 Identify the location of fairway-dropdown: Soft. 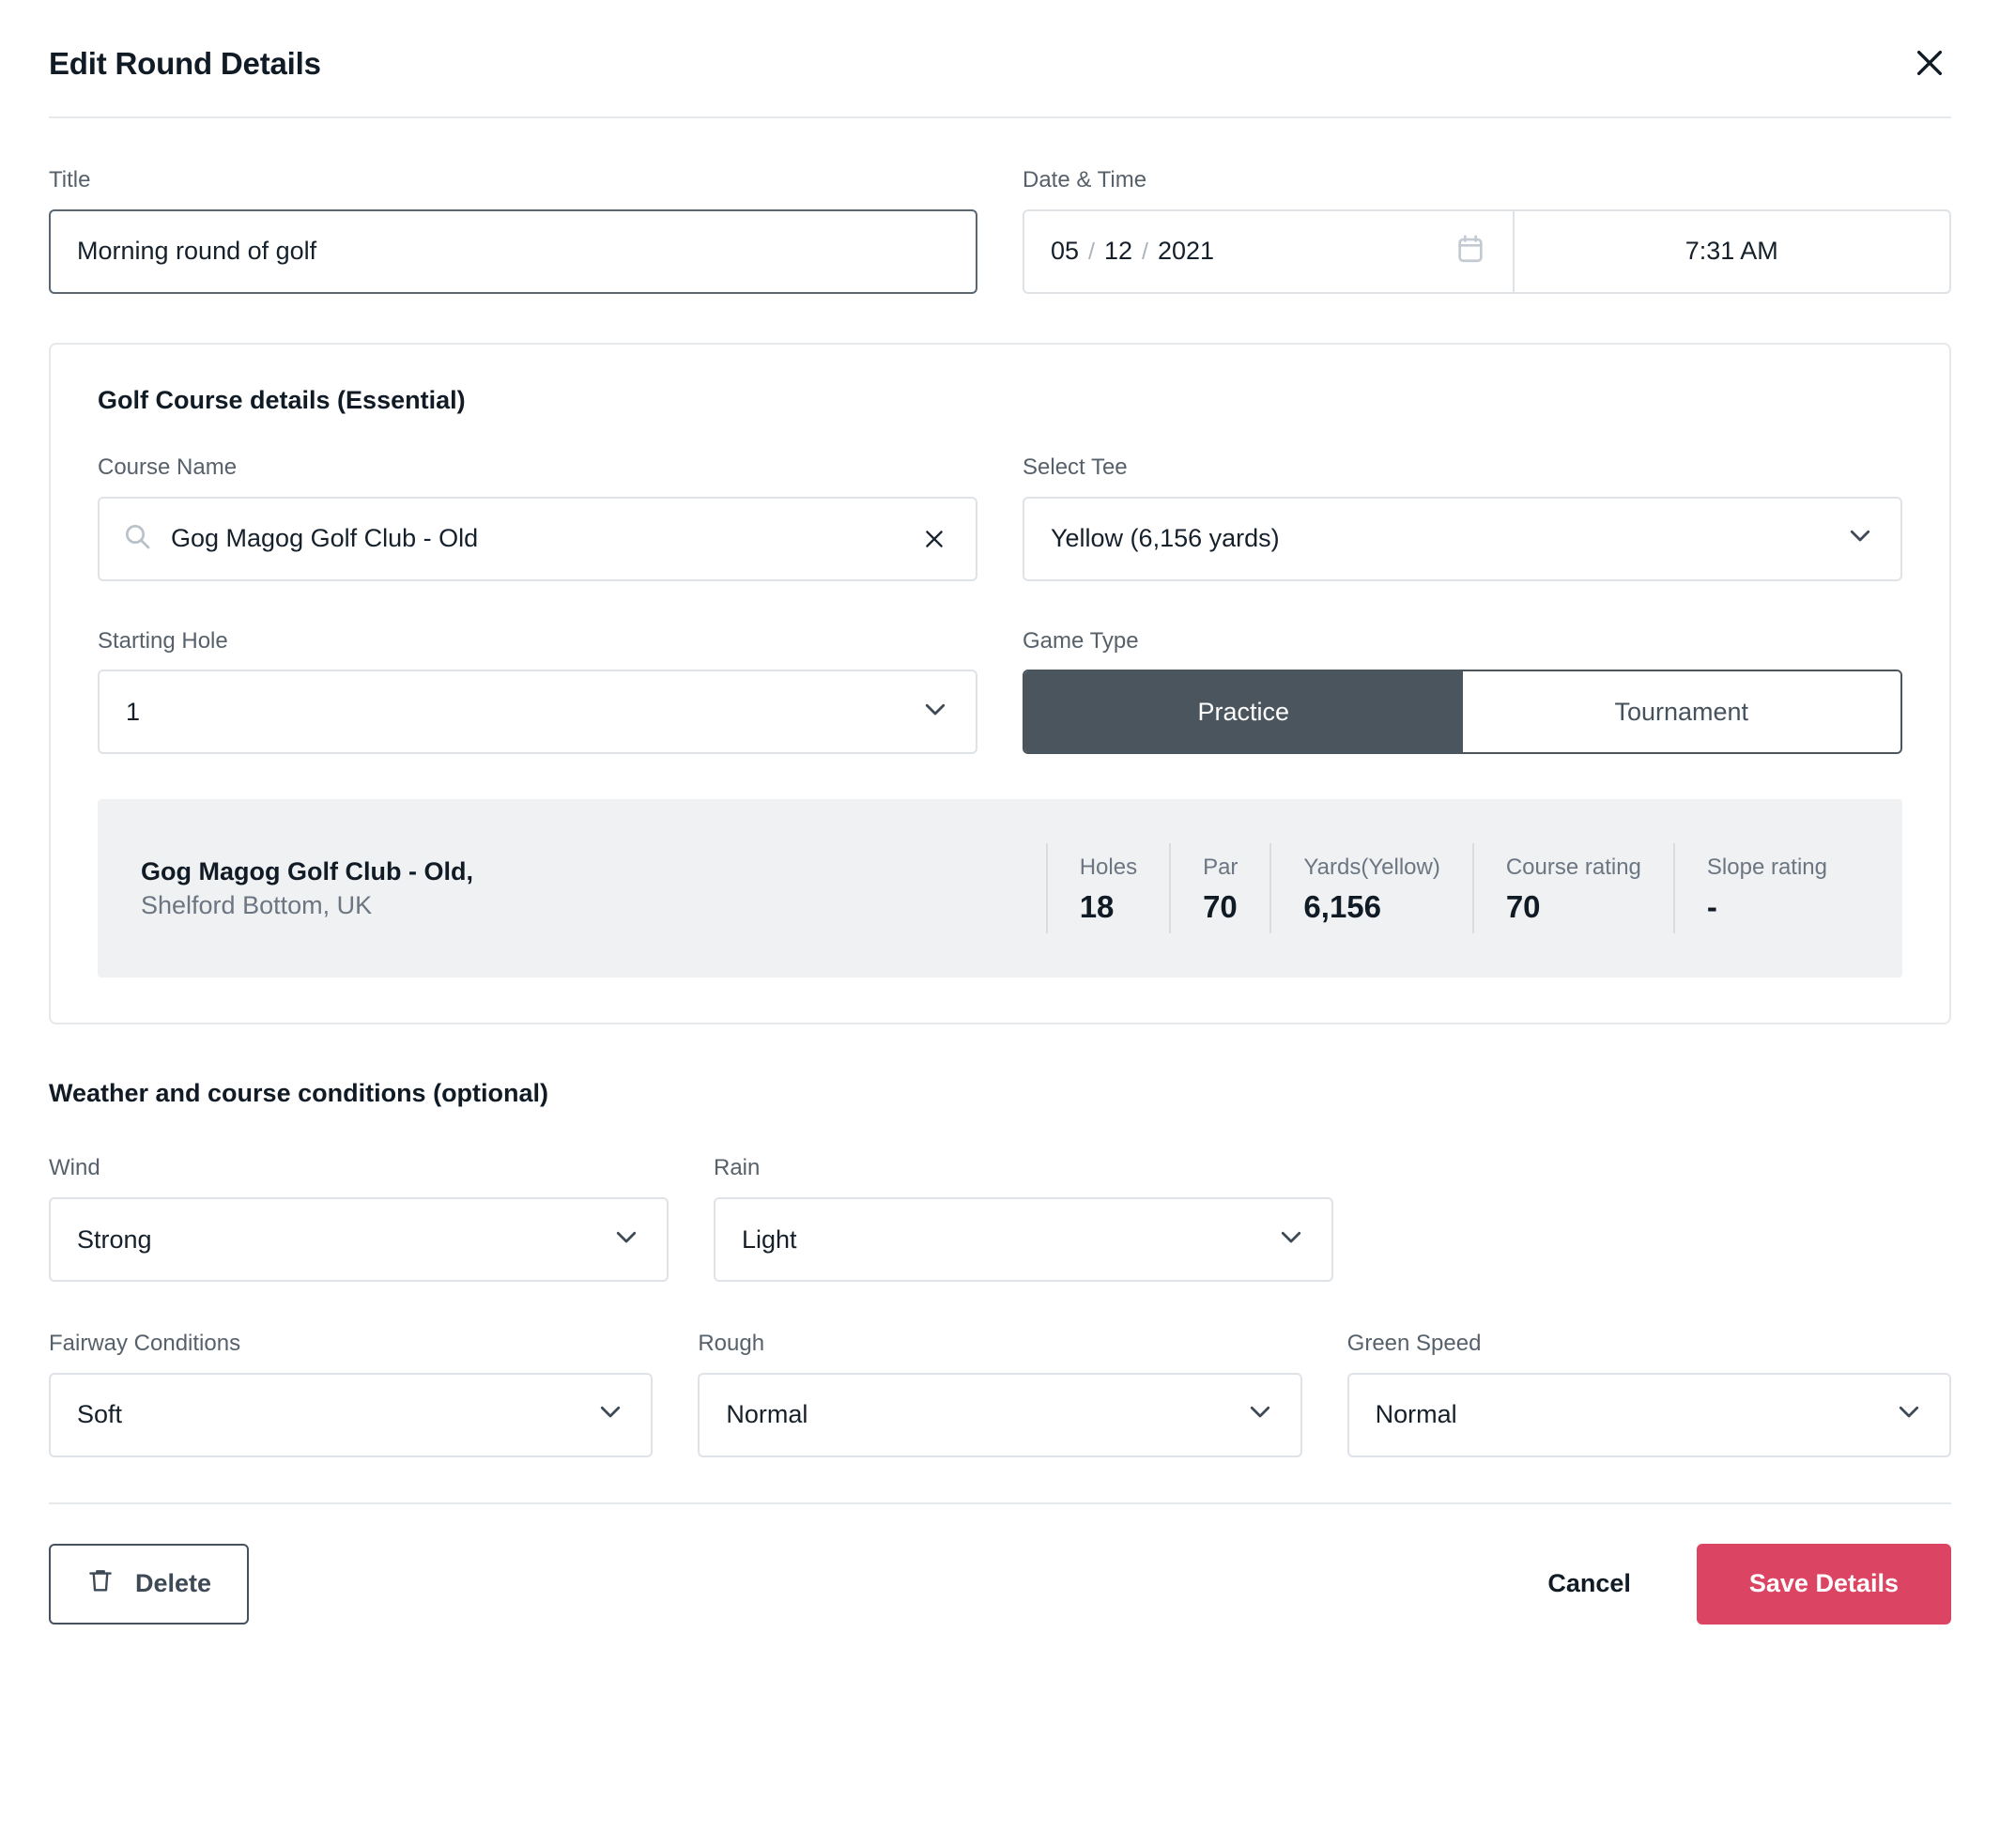
(351, 1414).